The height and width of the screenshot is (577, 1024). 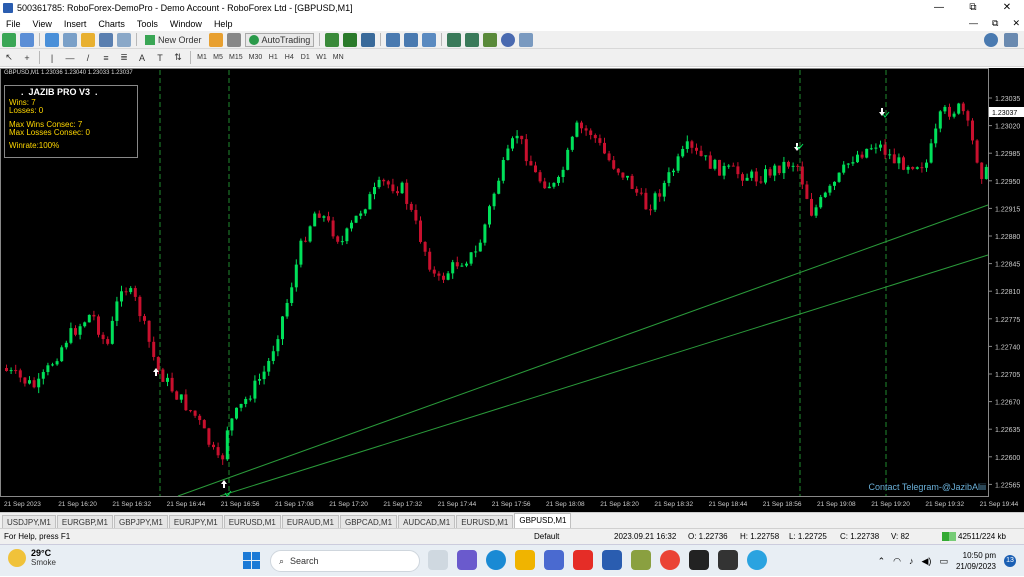 I want to click on tab-gbpusd: GBPUSD,M1, so click(x=543, y=520).